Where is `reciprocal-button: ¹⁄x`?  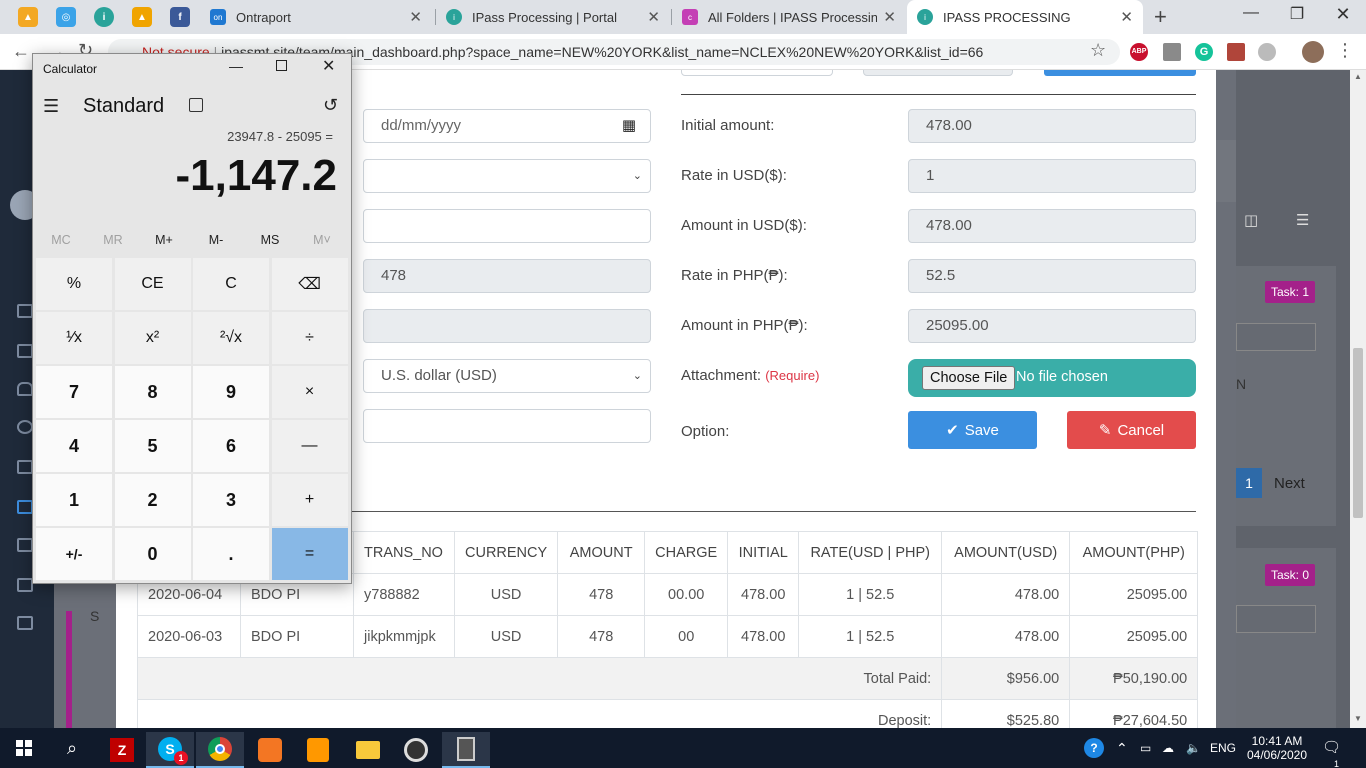 reciprocal-button: ¹⁄x is located at coordinates (74, 338).